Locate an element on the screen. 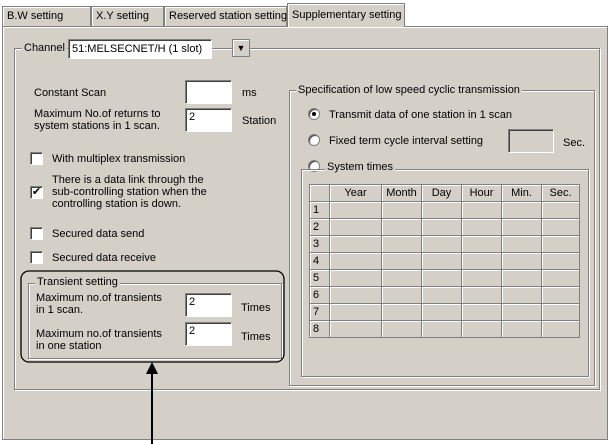 The height and width of the screenshot is (444, 612). highlight-box is located at coordinates (152, 316).